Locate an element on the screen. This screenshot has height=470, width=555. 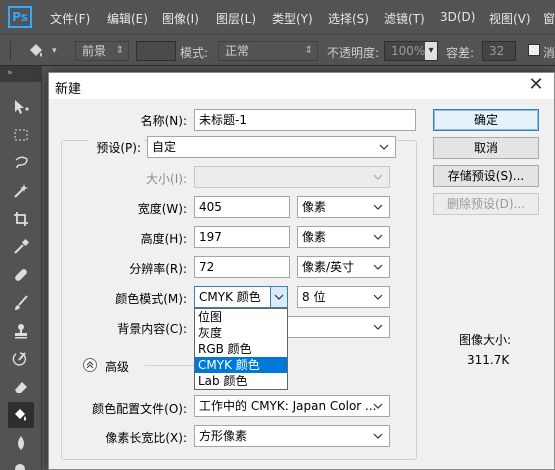
menu-file: 文件(F) is located at coordinates (70, 18).